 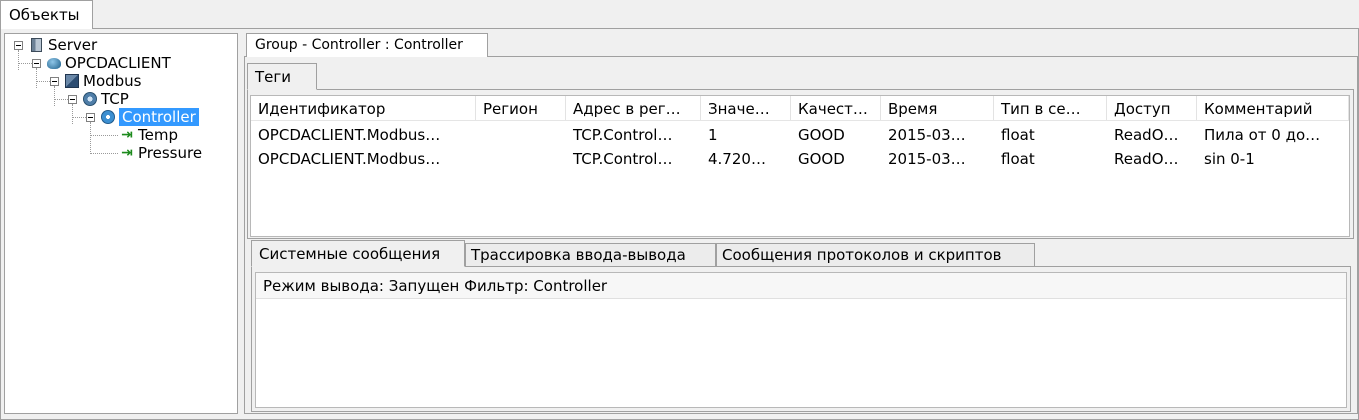 I want to click on tab-group-controller: Group - Controller : Controller, so click(x=367, y=45).